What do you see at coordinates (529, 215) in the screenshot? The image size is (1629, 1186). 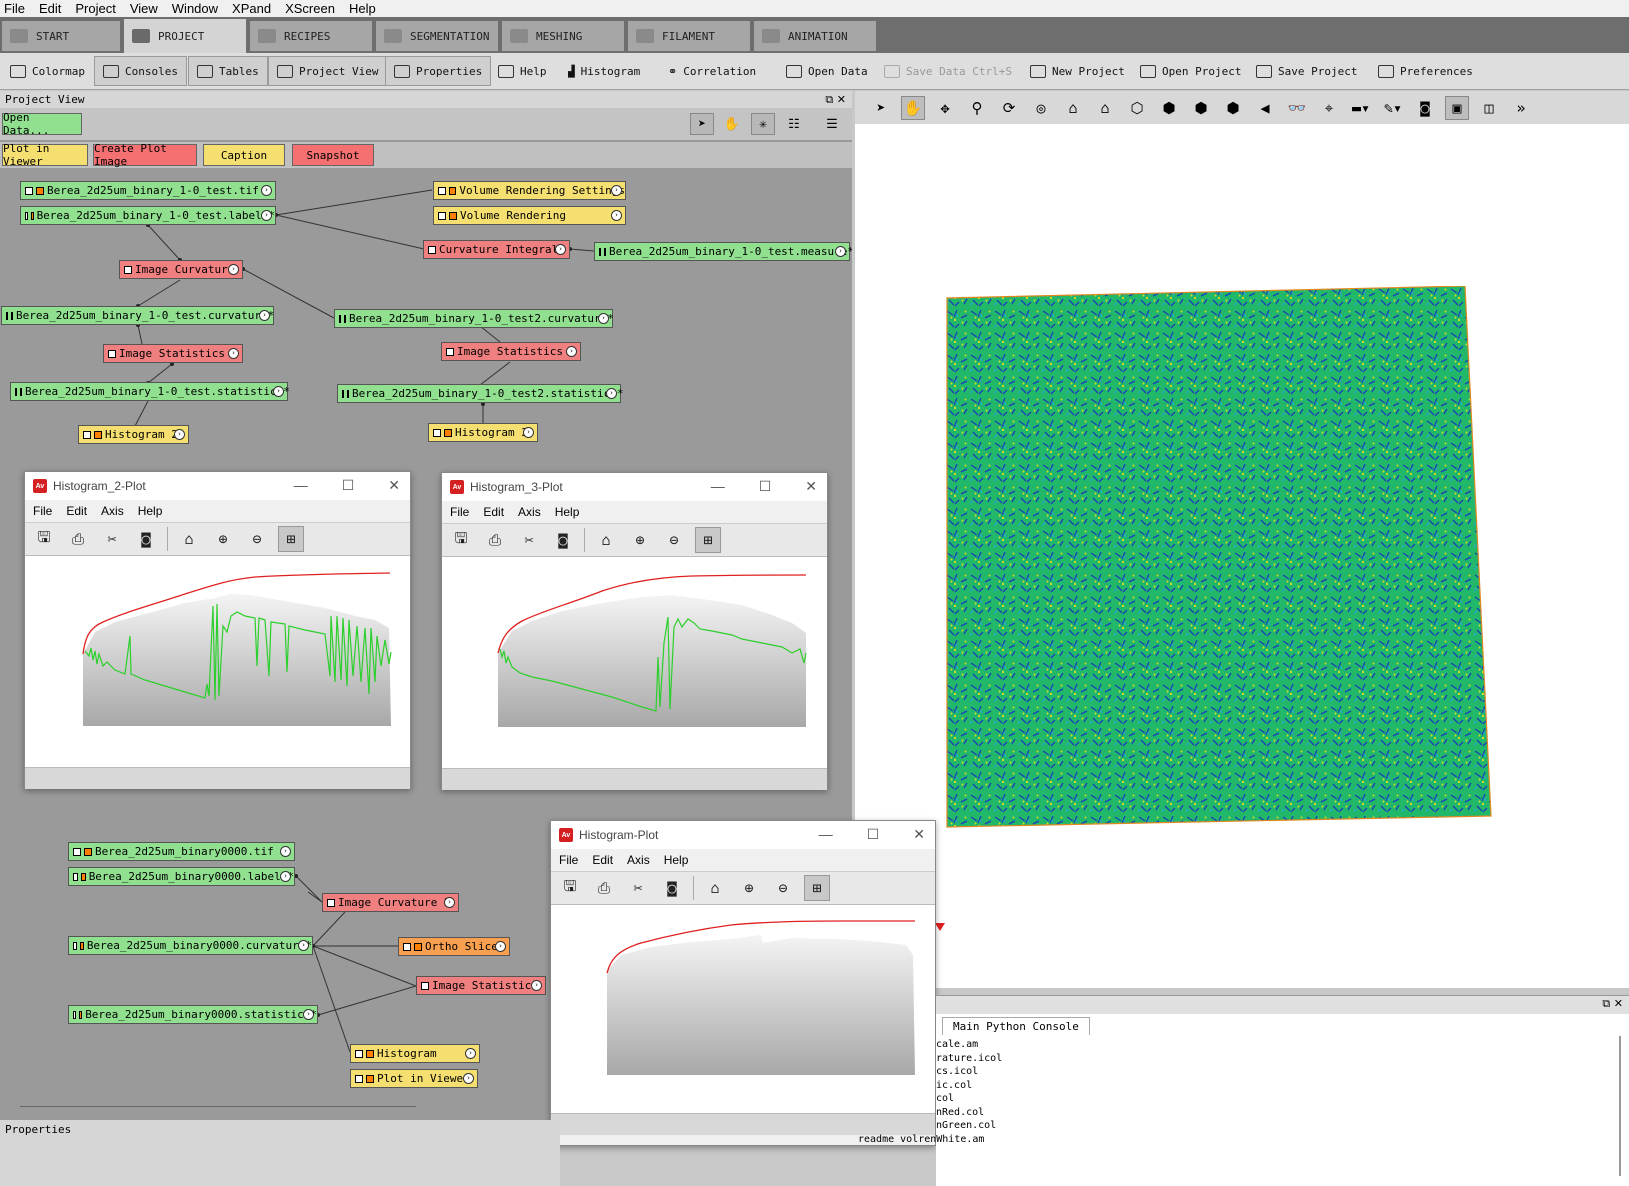 I see `node-display: Volume Rendering ›` at bounding box center [529, 215].